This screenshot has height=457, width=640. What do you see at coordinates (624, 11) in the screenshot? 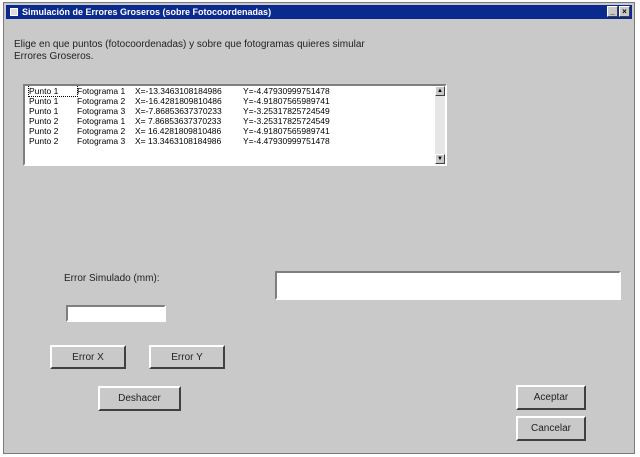
I see `close-button: ×` at bounding box center [624, 11].